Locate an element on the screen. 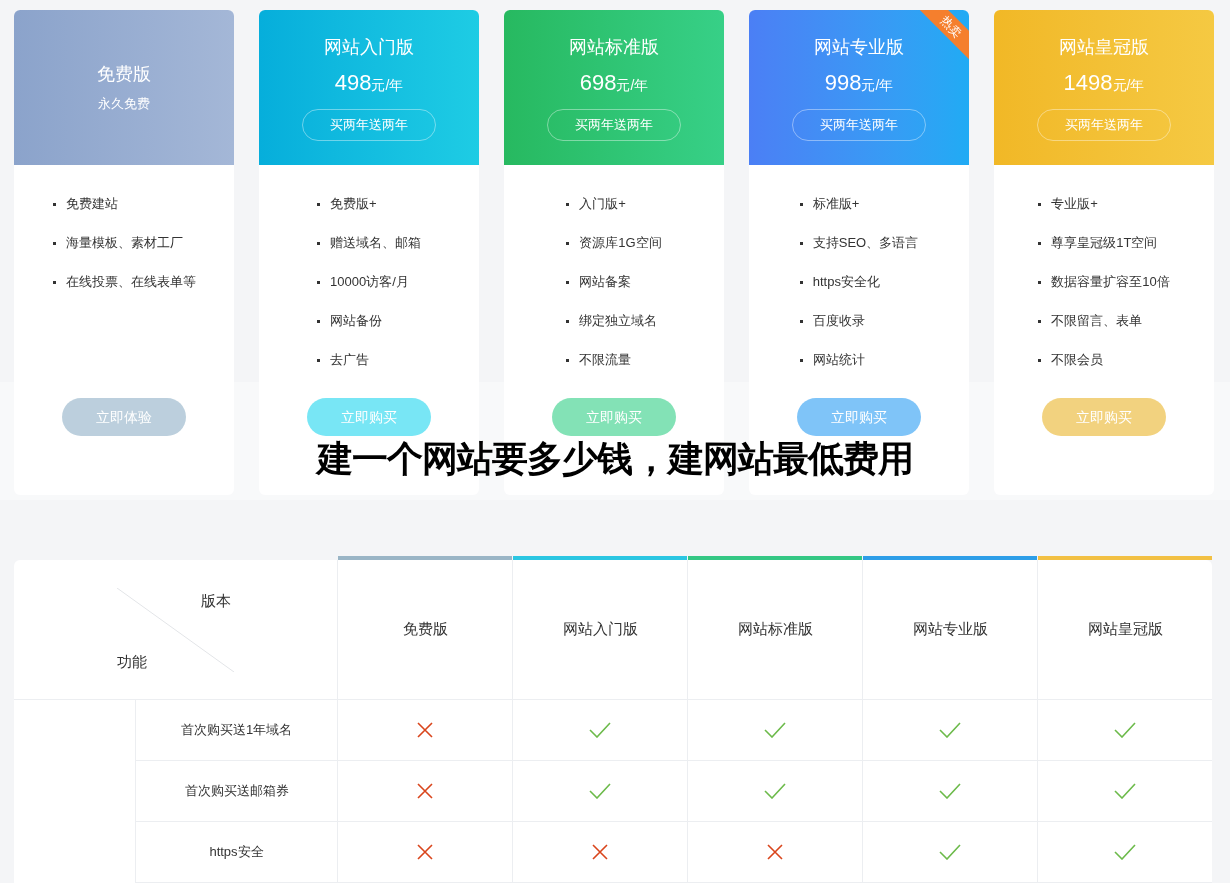  table-cell: 首次购买送邮箱券 is located at coordinates (236, 791).